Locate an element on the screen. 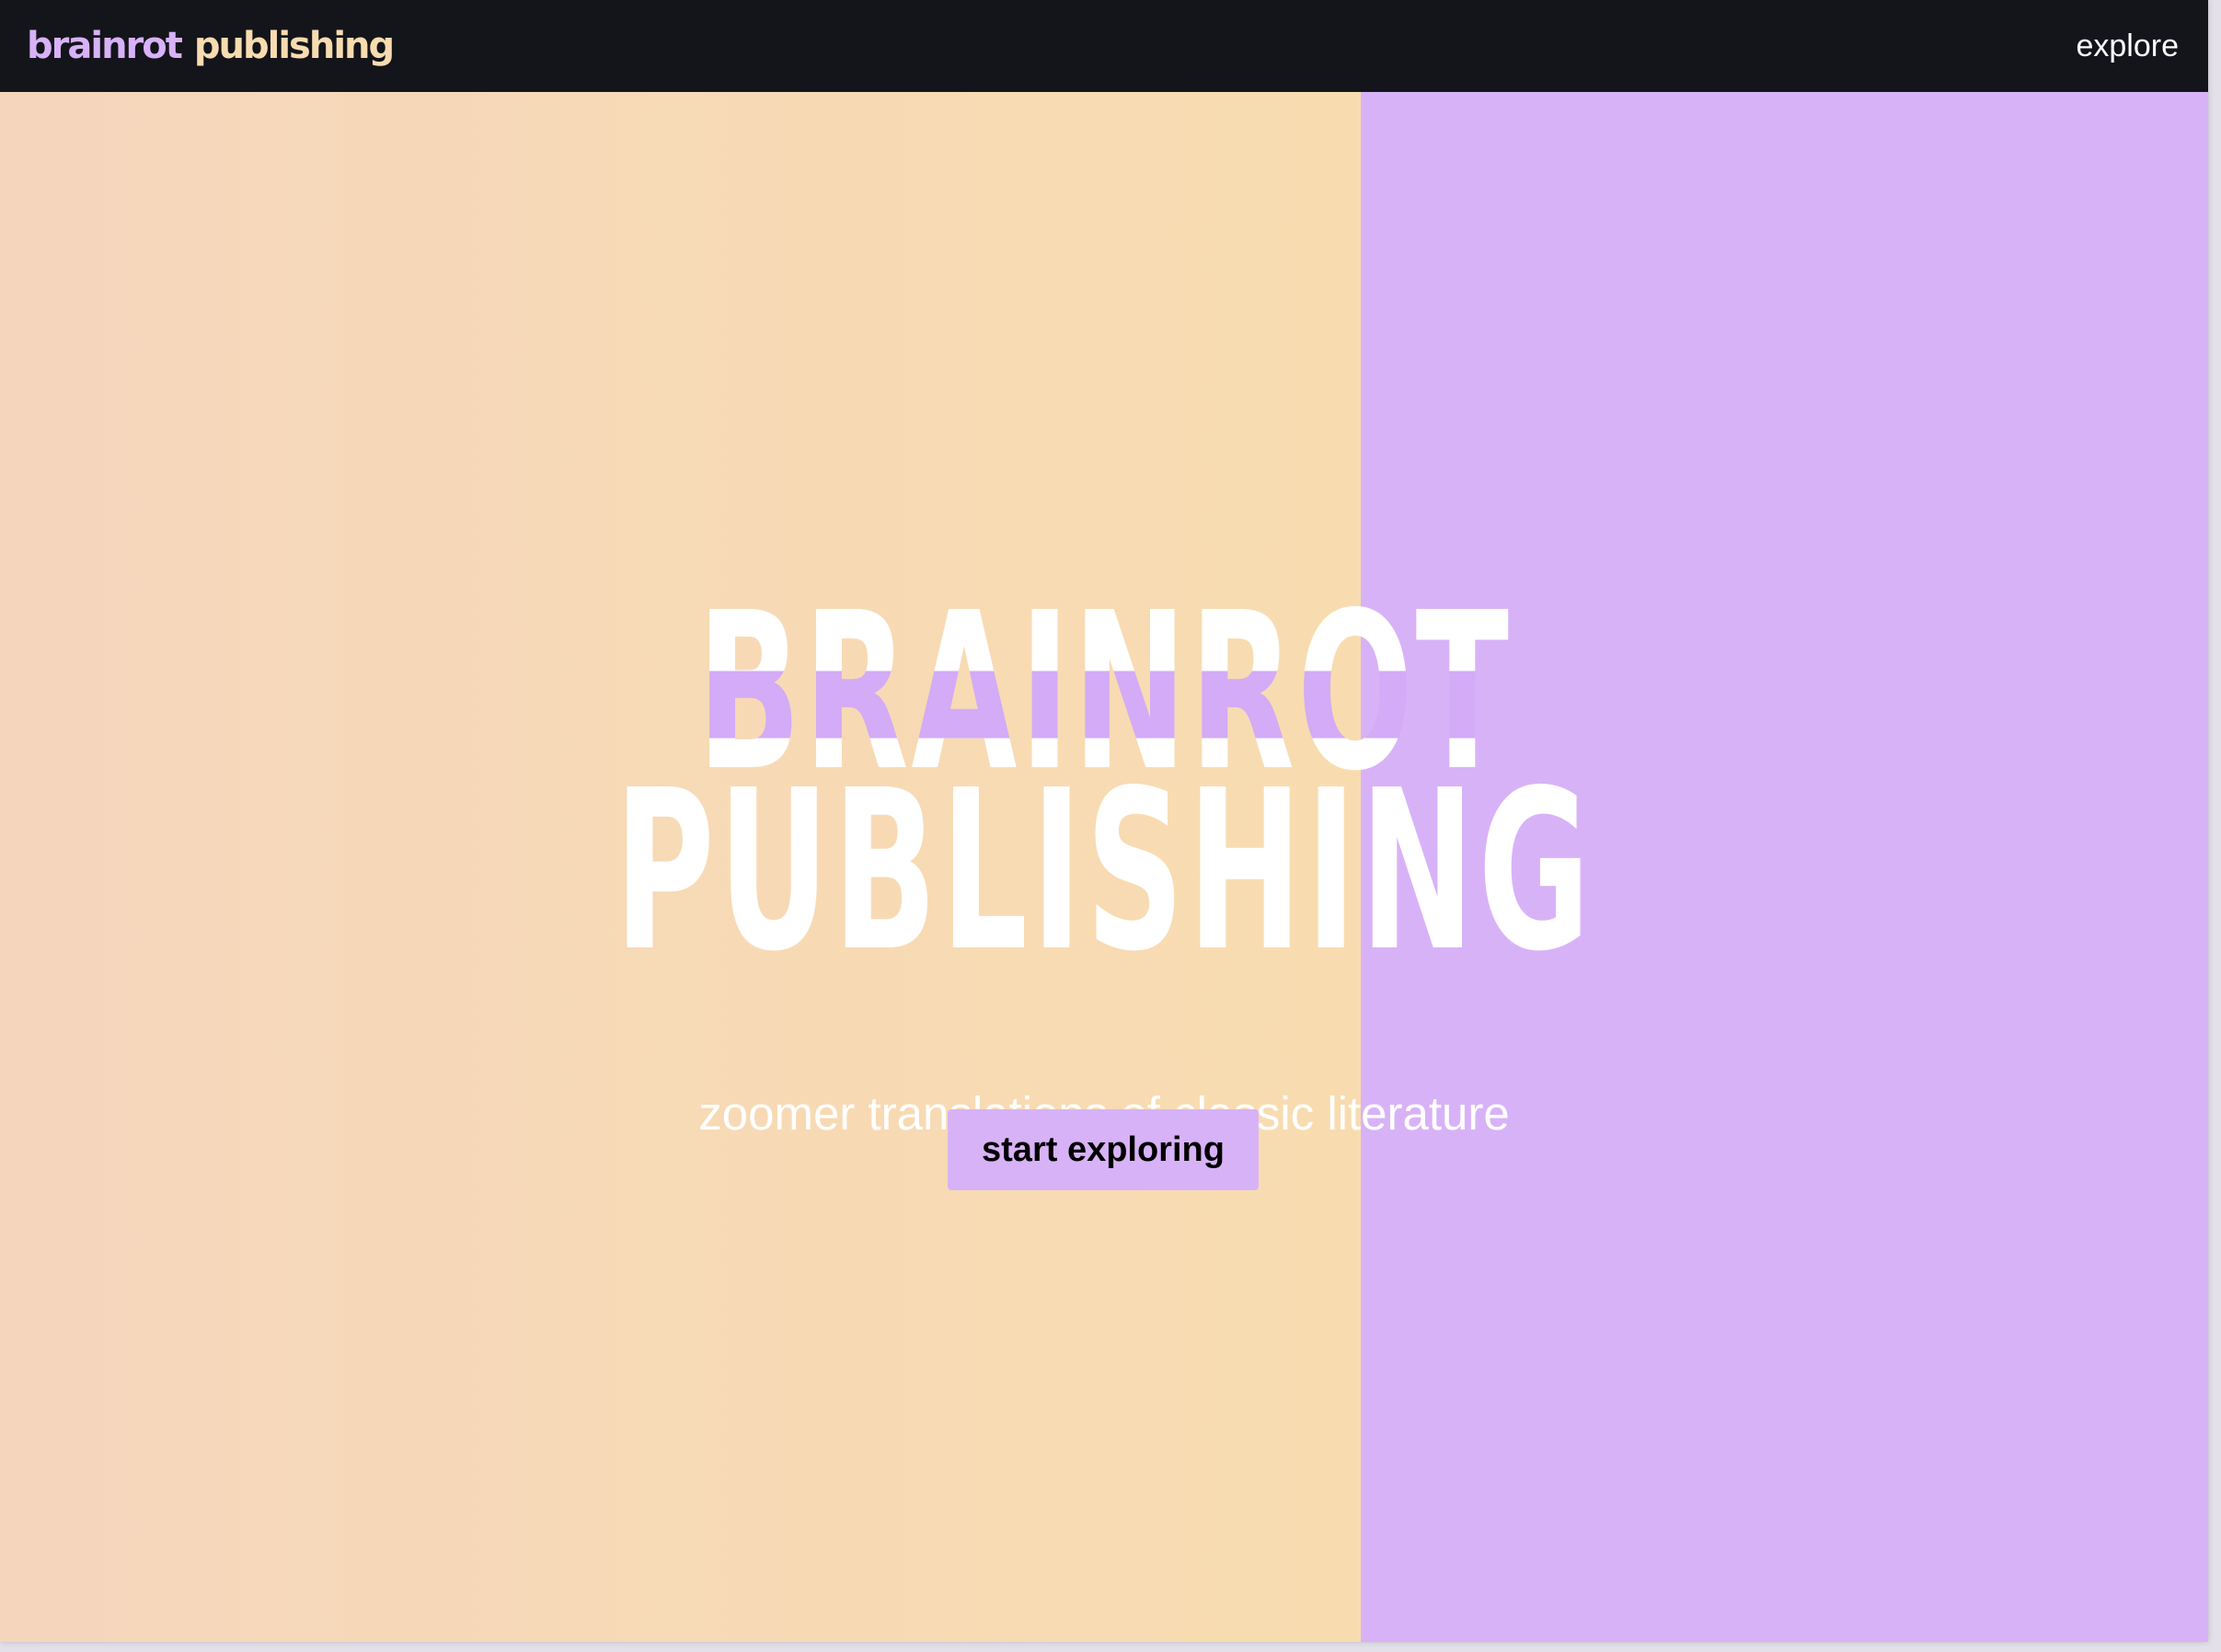  logo-word-publishing: publishing is located at coordinates (294, 46).